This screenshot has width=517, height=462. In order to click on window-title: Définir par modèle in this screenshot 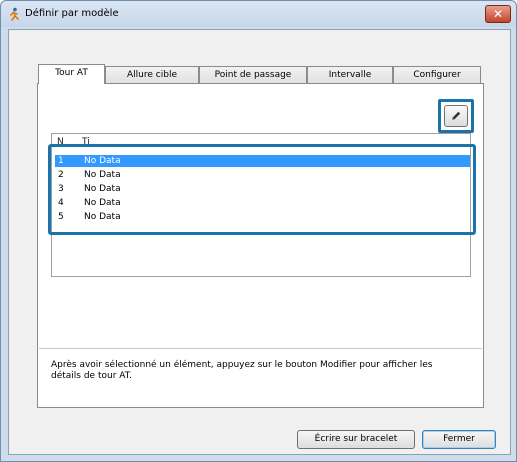, I will do `click(72, 13)`.